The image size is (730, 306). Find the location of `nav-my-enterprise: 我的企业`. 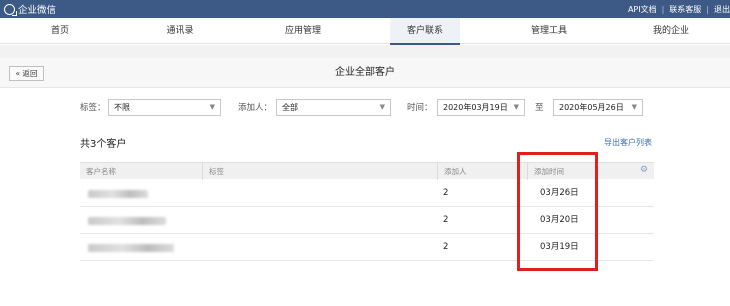

nav-my-enterprise: 我的企业 is located at coordinates (671, 31).